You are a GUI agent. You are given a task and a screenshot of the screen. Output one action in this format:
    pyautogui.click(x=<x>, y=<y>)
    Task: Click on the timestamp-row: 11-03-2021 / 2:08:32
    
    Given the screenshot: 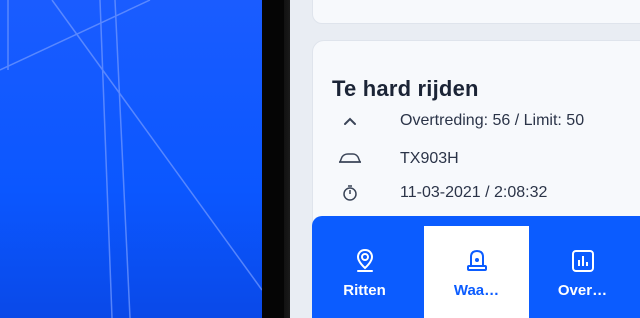 What is the action you would take?
    pyautogui.click(x=438, y=193)
    